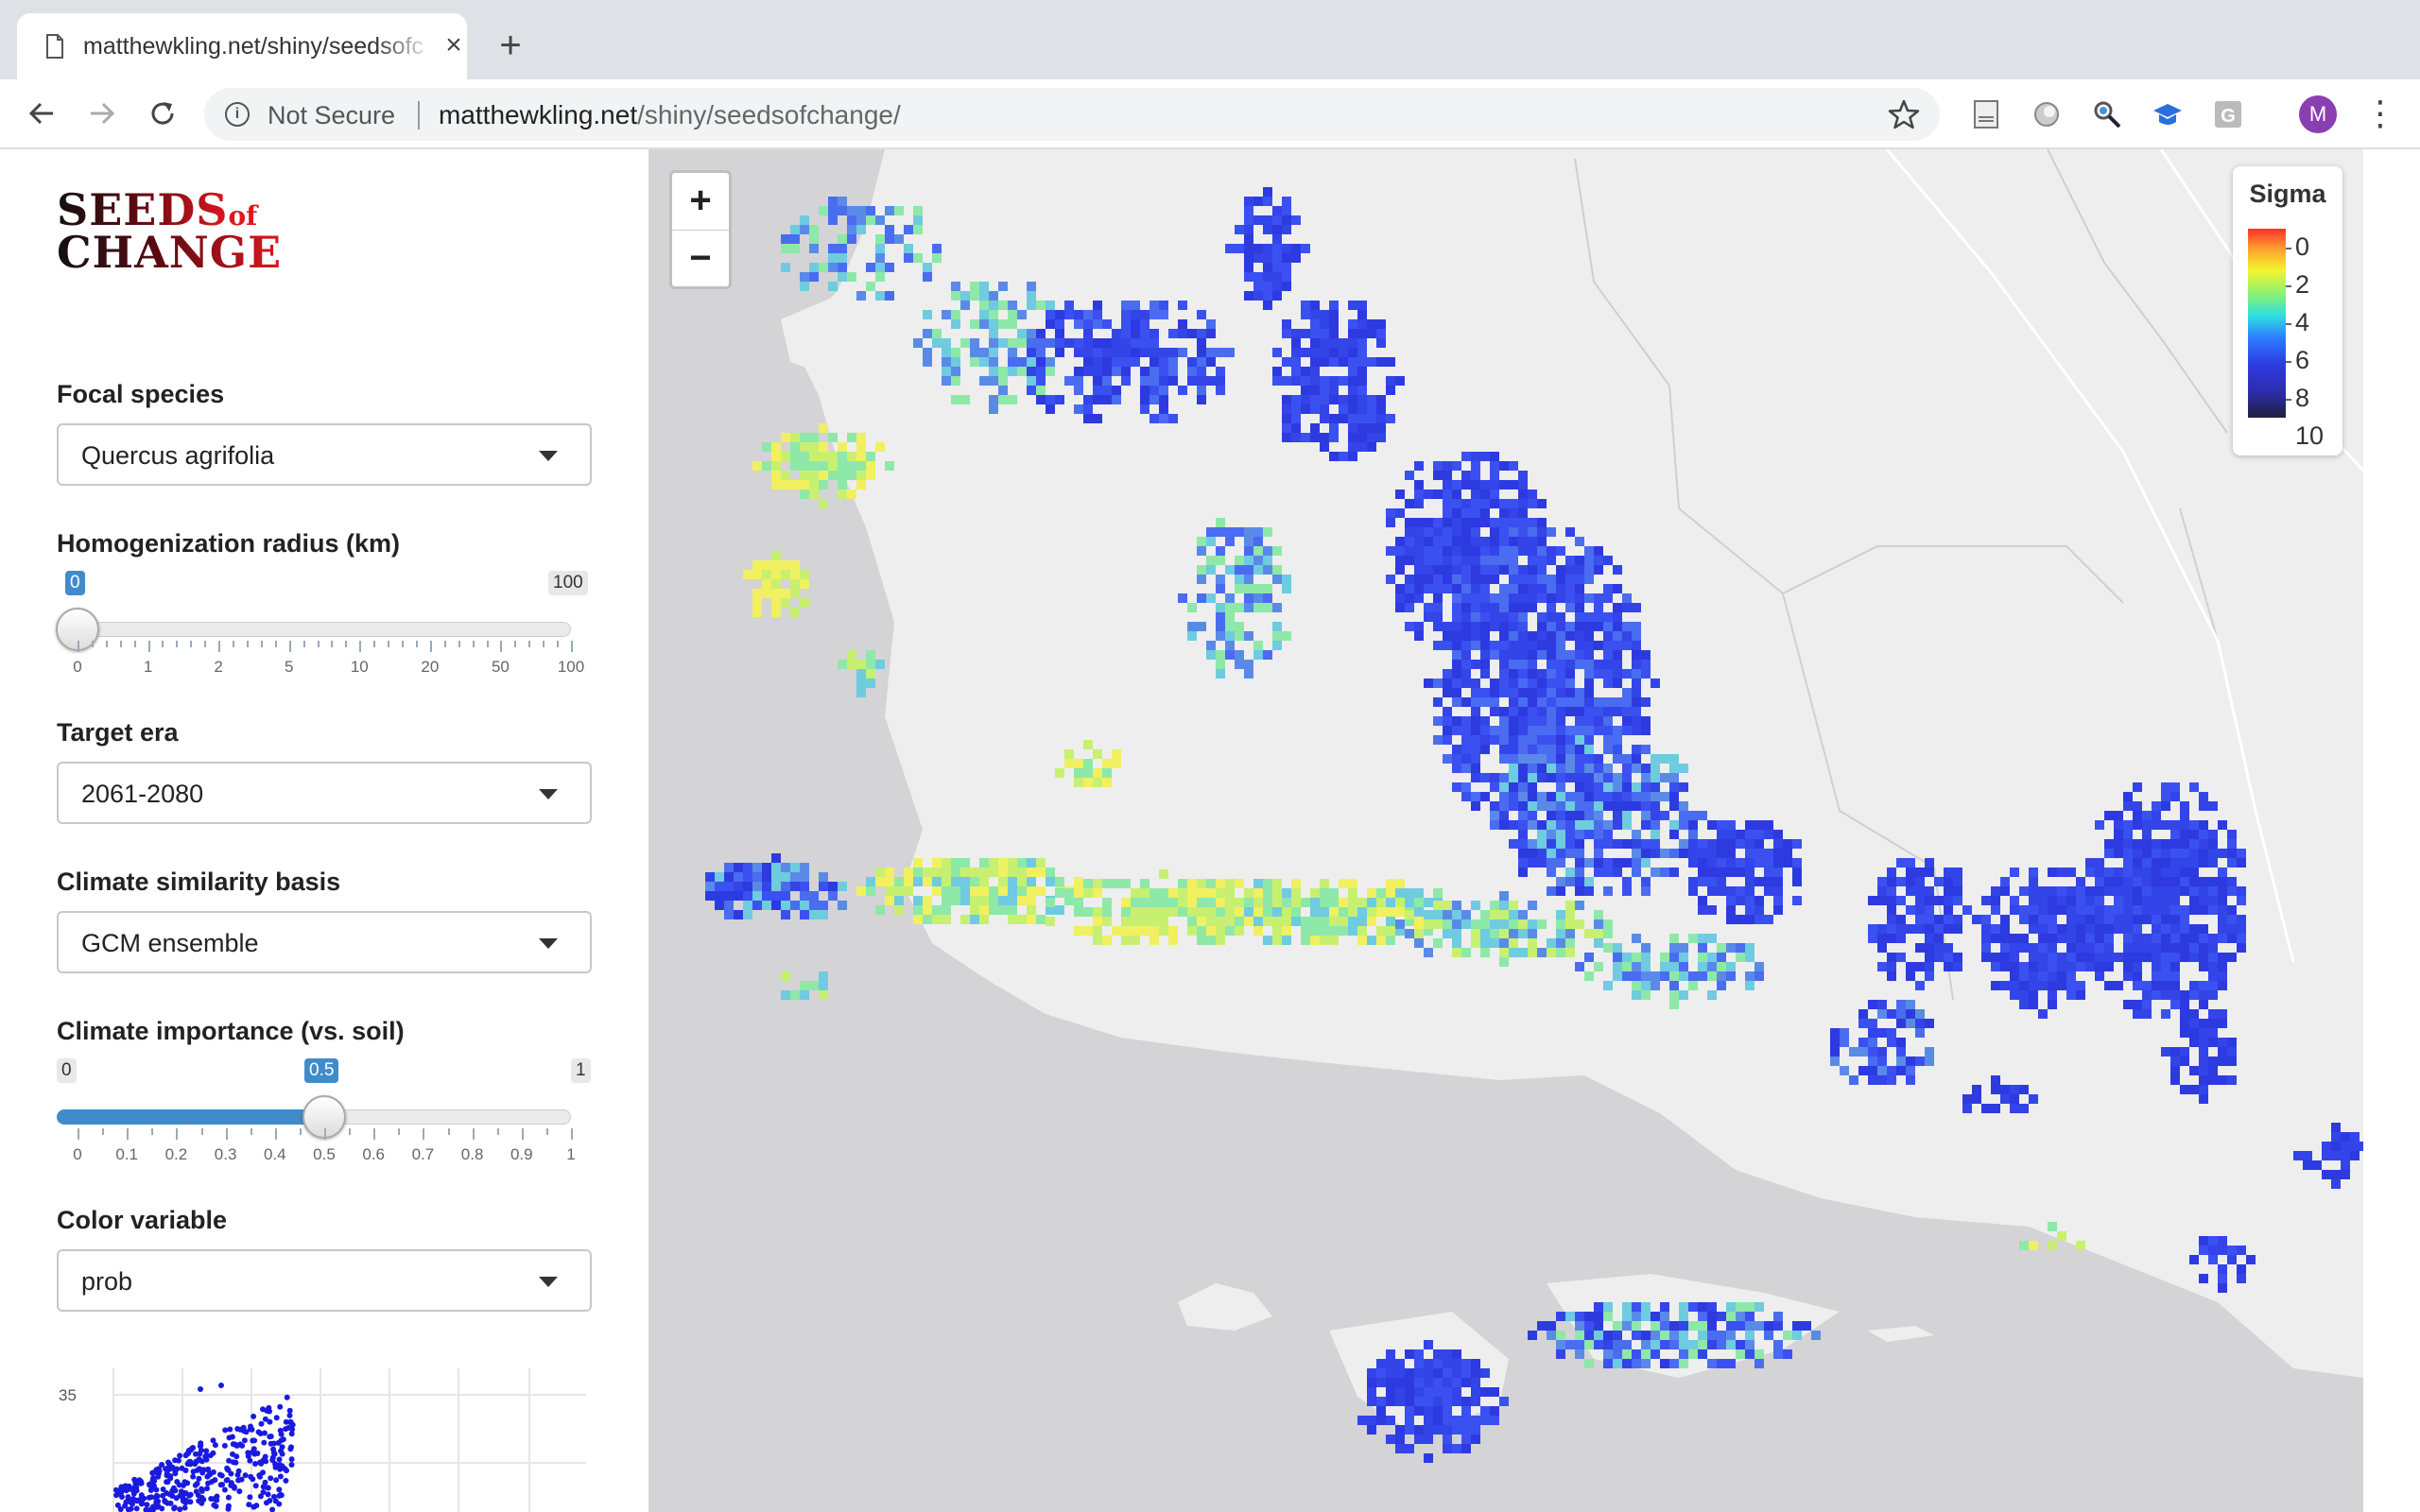  I want to click on radius-slider: 0 100 0 1 2 5 10 20 50 100, so click(324, 634).